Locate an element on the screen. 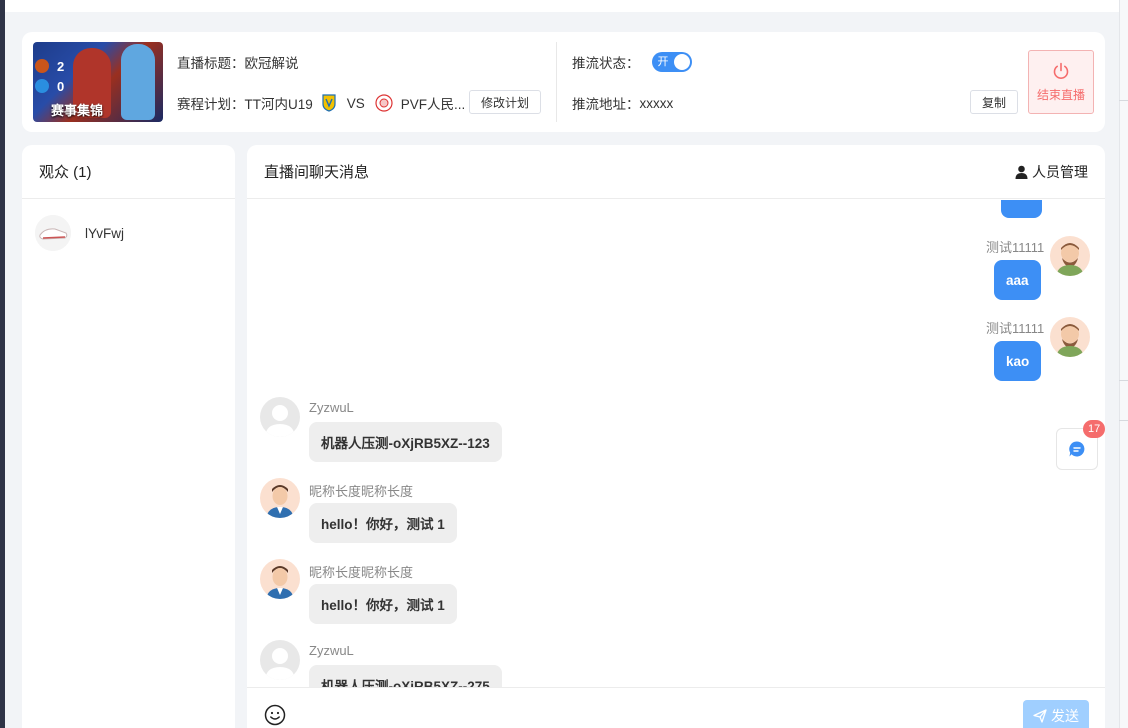  chat-bubble: 机器人压测-oXjRB5XZ--123 is located at coordinates (405, 442).